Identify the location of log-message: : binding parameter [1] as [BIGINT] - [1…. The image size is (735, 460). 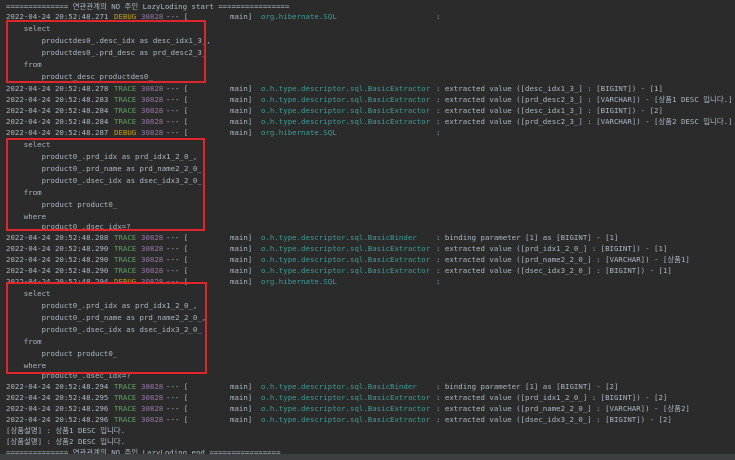
(527, 237).